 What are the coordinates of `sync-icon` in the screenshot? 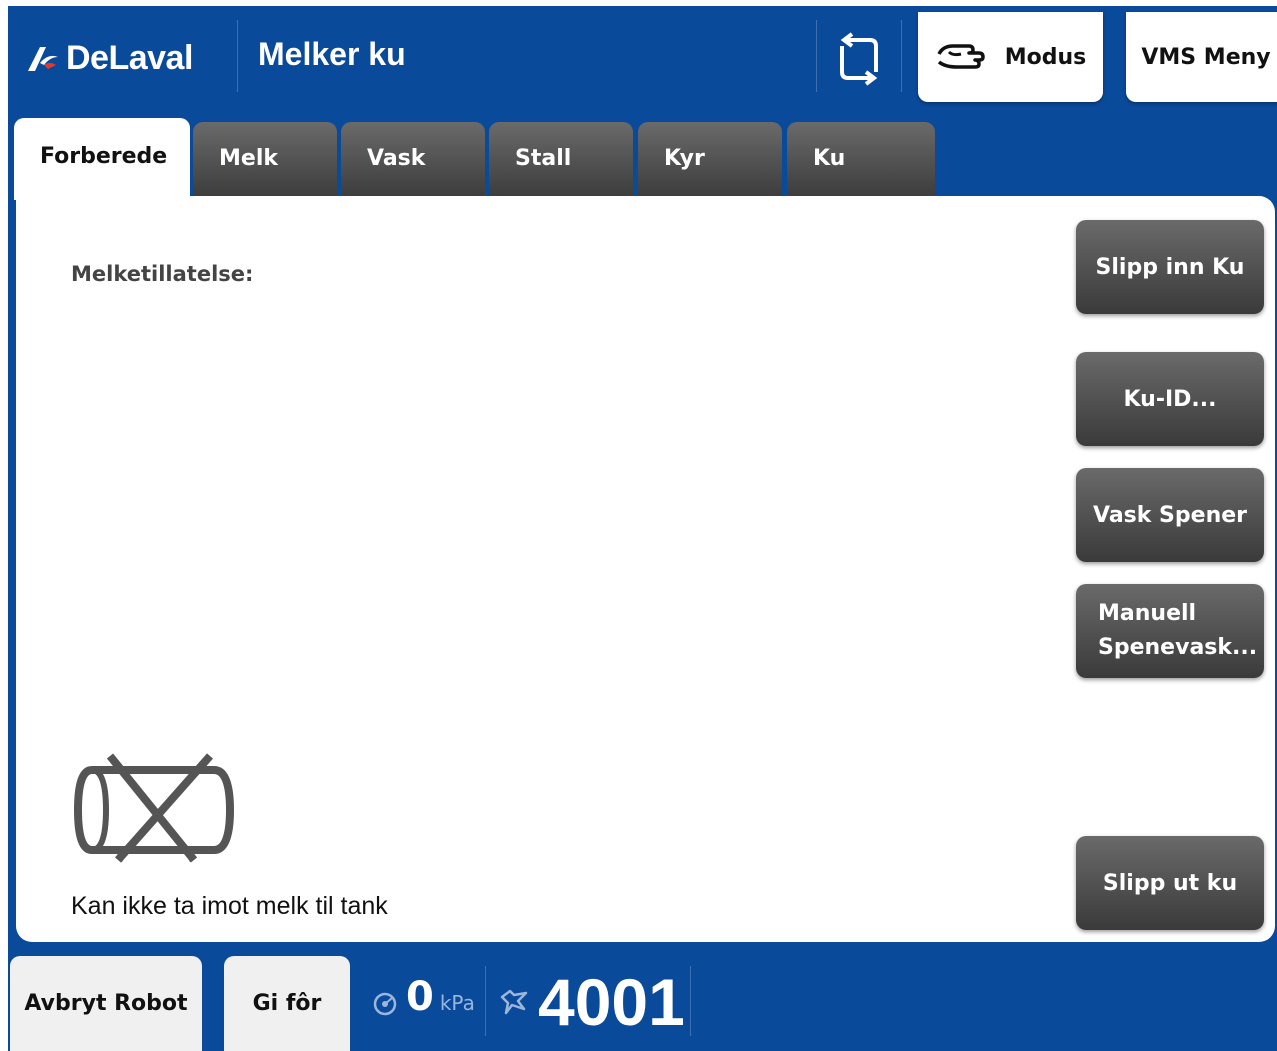 It's located at (859, 59).